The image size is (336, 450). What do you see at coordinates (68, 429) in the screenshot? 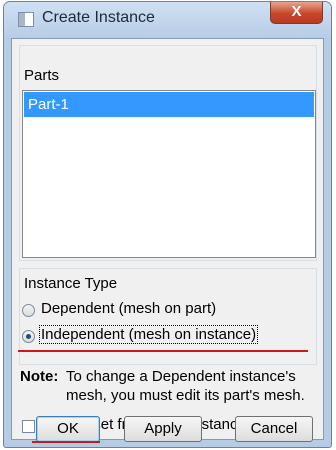
I see `ok-button: OK` at bounding box center [68, 429].